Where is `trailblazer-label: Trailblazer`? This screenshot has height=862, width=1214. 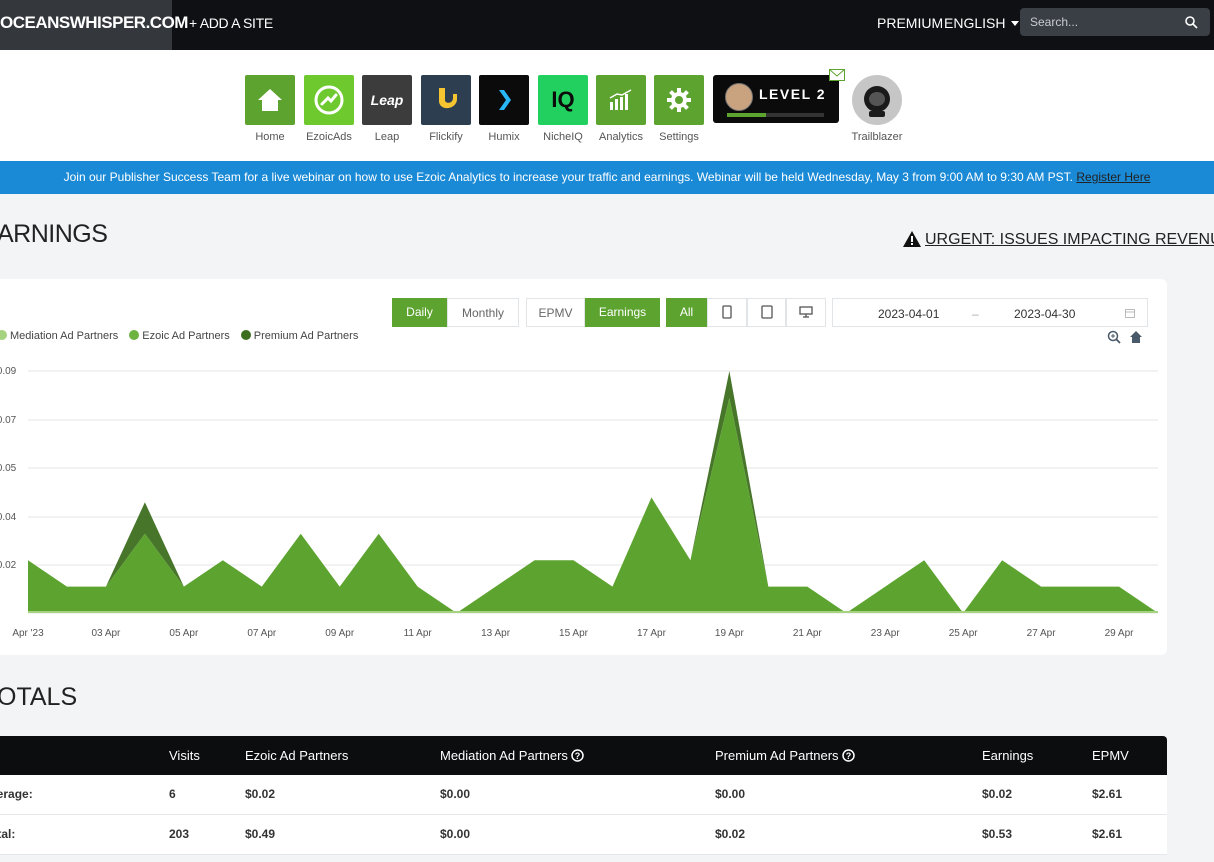
trailblazer-label: Trailblazer is located at coordinates (877, 137).